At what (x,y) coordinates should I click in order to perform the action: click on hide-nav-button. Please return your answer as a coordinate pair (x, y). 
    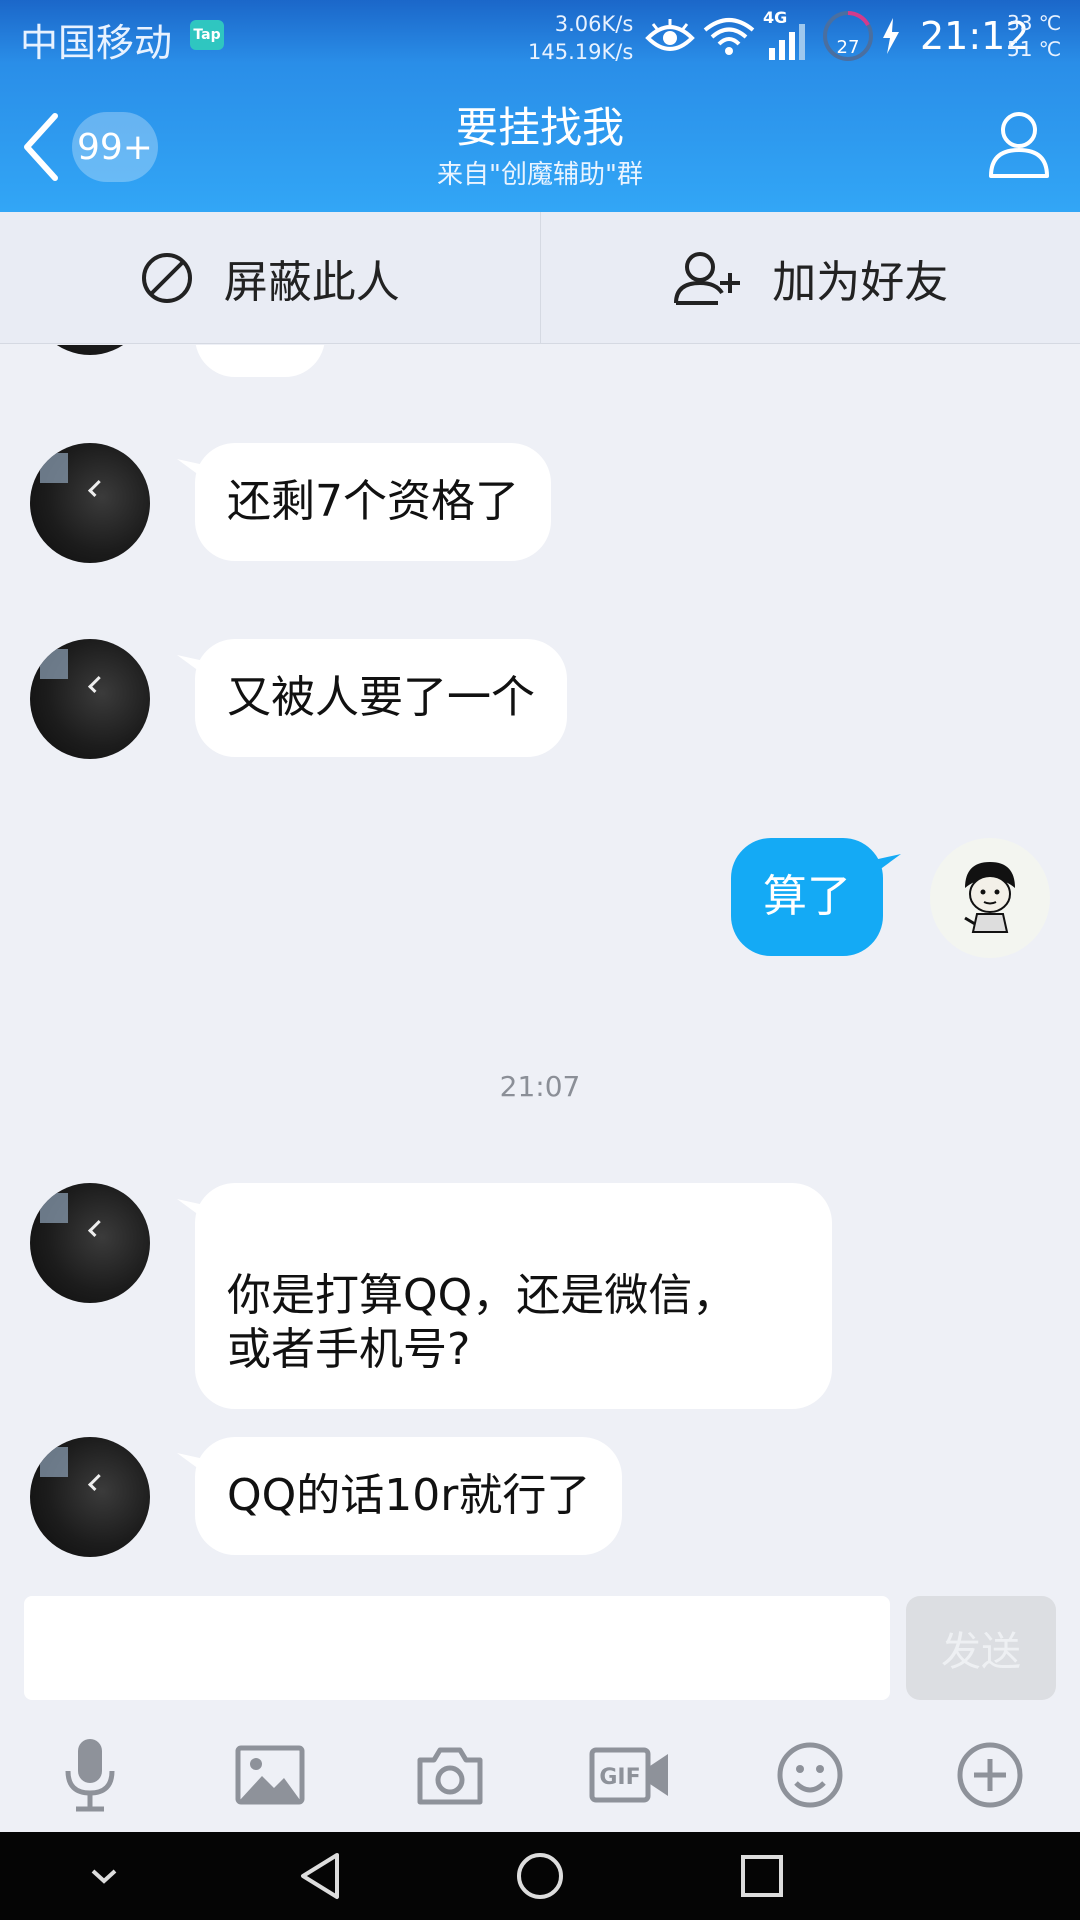
    Looking at the image, I should click on (104, 1876).